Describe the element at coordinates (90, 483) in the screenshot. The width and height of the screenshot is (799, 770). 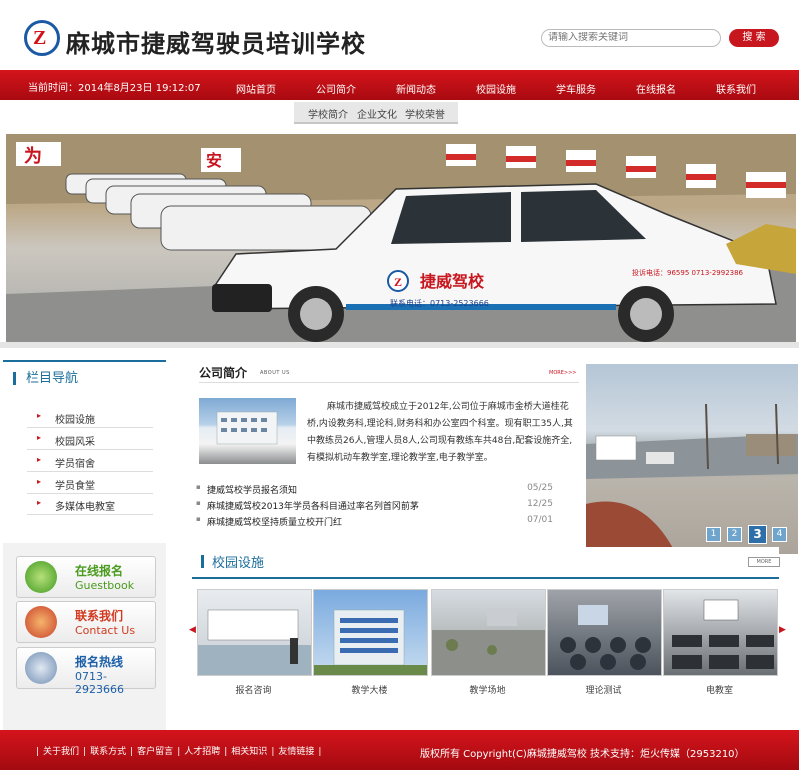
I see `sidebar-item-canteen: ▸ 学员食堂` at that location.